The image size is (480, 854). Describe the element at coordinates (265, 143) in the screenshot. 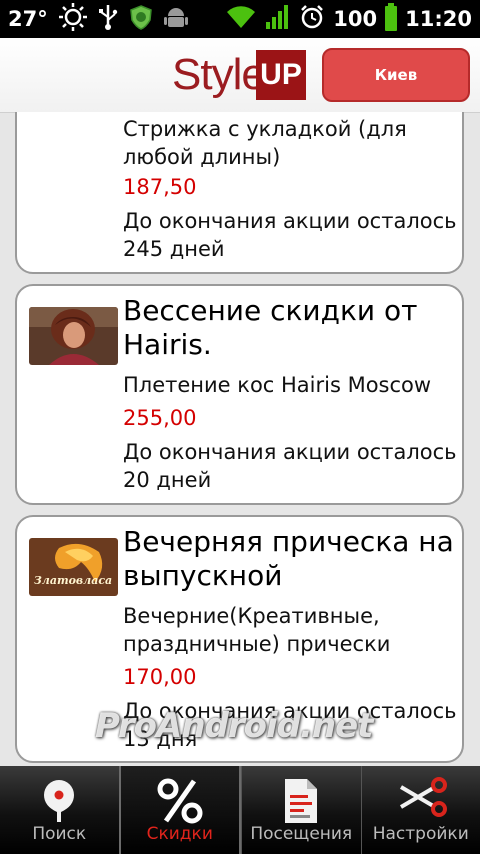

I see `deal-description: Стрижка с укладкой (для любой длины)` at that location.